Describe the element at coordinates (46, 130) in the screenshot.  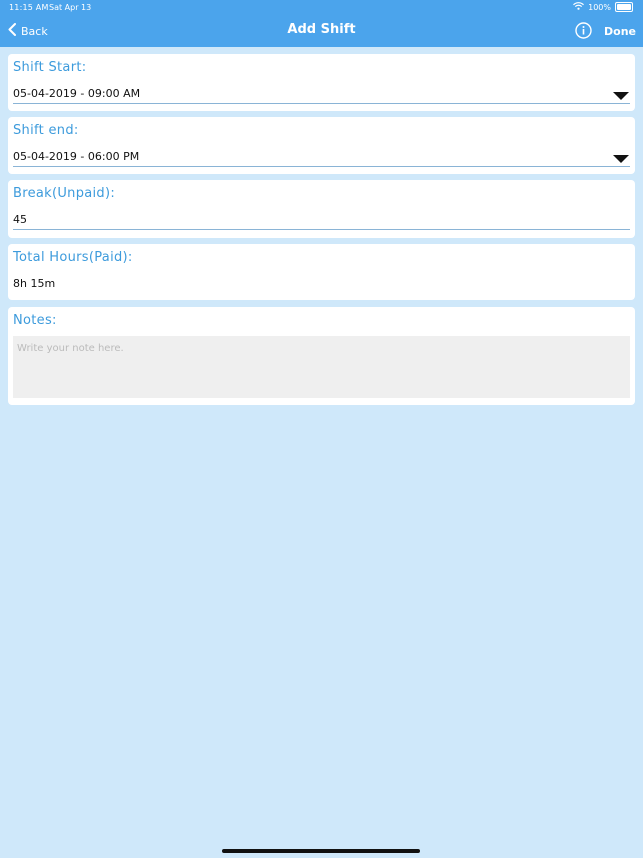
I see `shift-end-label: Shift end:` at that location.